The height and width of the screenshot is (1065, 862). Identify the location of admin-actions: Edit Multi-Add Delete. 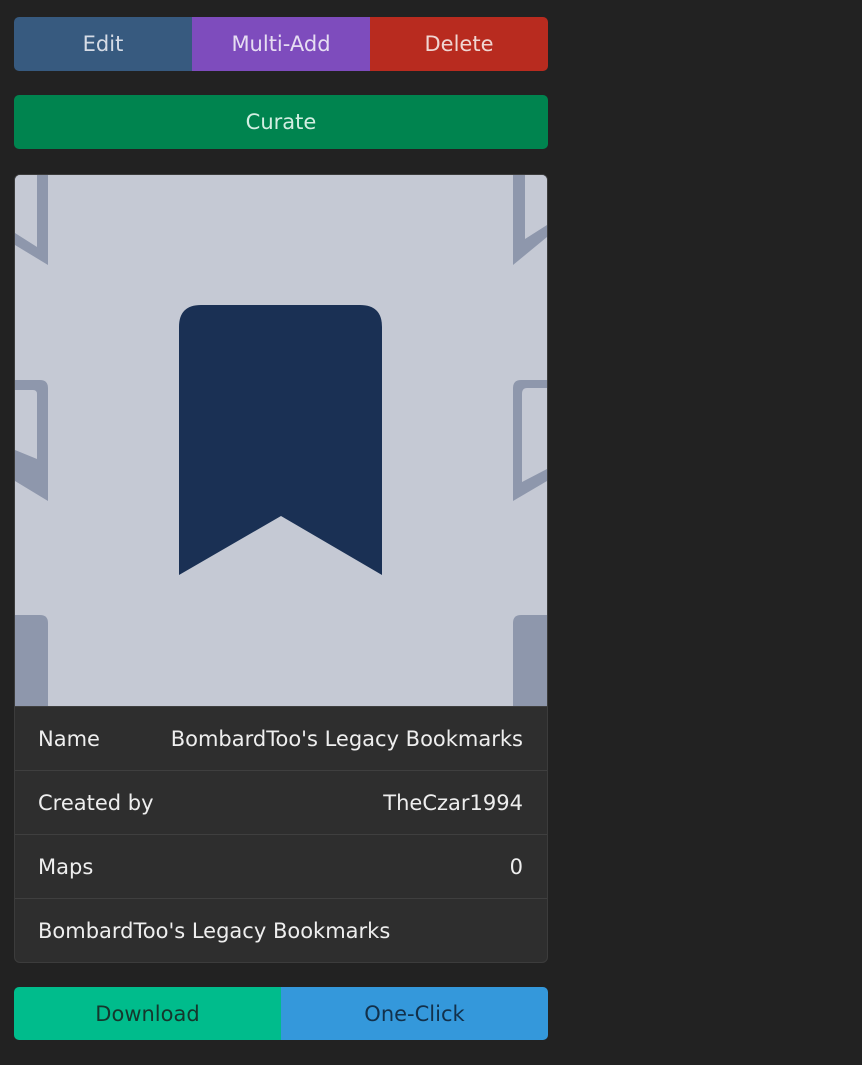
(281, 44).